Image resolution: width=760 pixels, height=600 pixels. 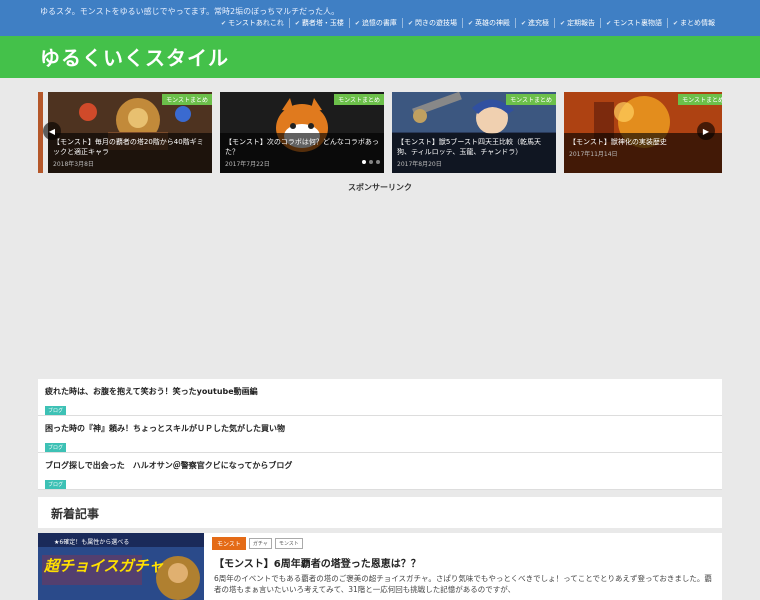 What do you see at coordinates (320, 23) in the screenshot?
I see `nav-item-hasha: ✔ 覇者塔・玉楼` at bounding box center [320, 23].